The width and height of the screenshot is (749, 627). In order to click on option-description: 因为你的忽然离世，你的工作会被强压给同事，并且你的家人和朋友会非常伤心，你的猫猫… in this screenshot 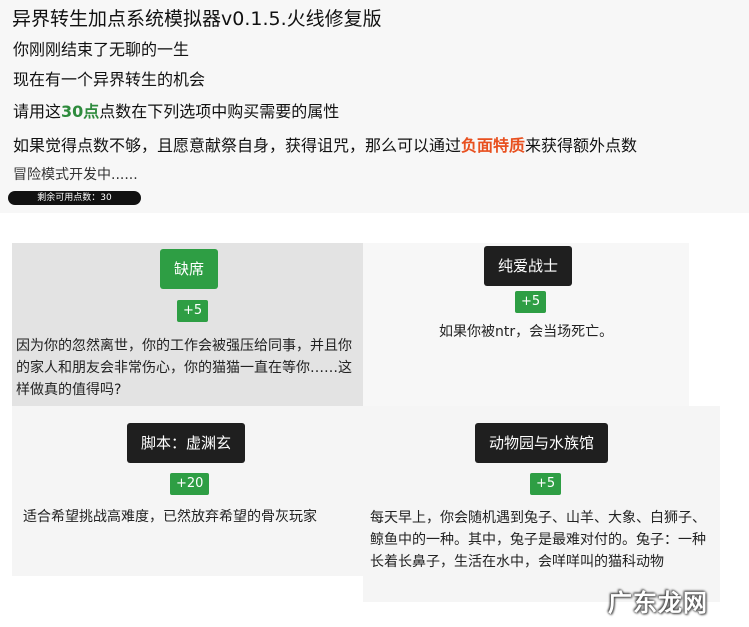, I will do `click(184, 368)`.